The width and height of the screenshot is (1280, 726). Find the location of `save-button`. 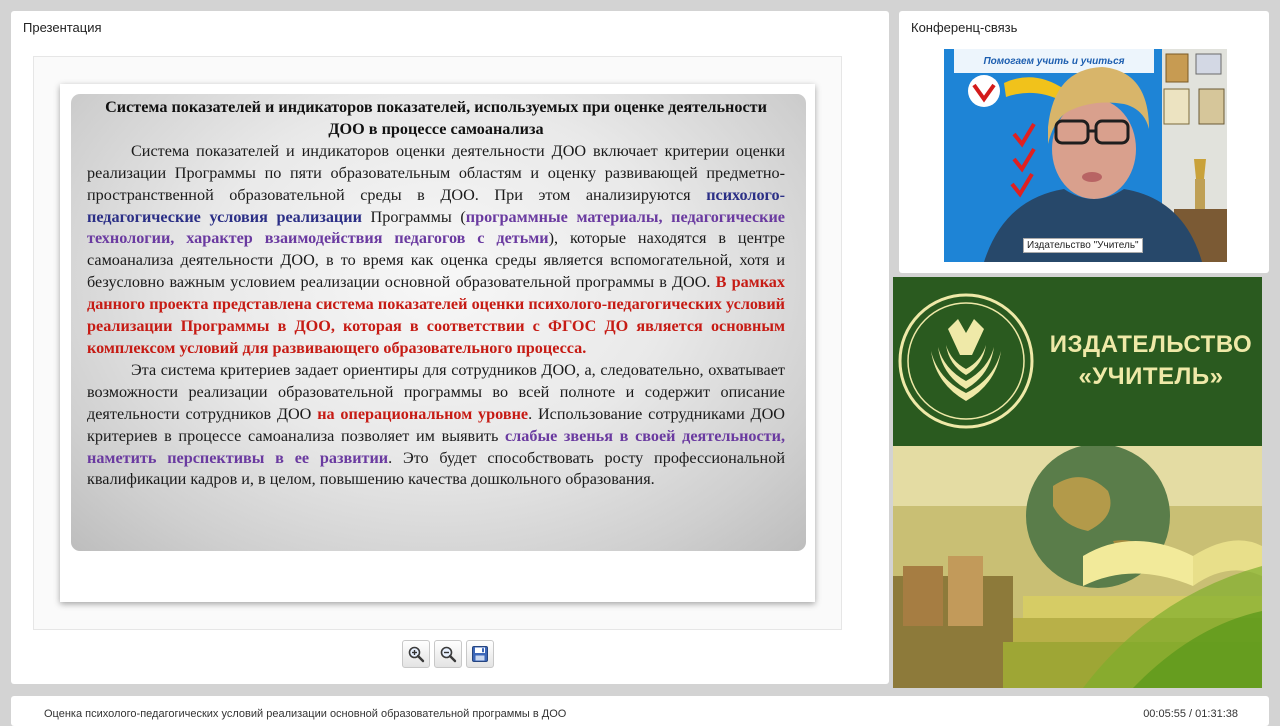

save-button is located at coordinates (480, 654).